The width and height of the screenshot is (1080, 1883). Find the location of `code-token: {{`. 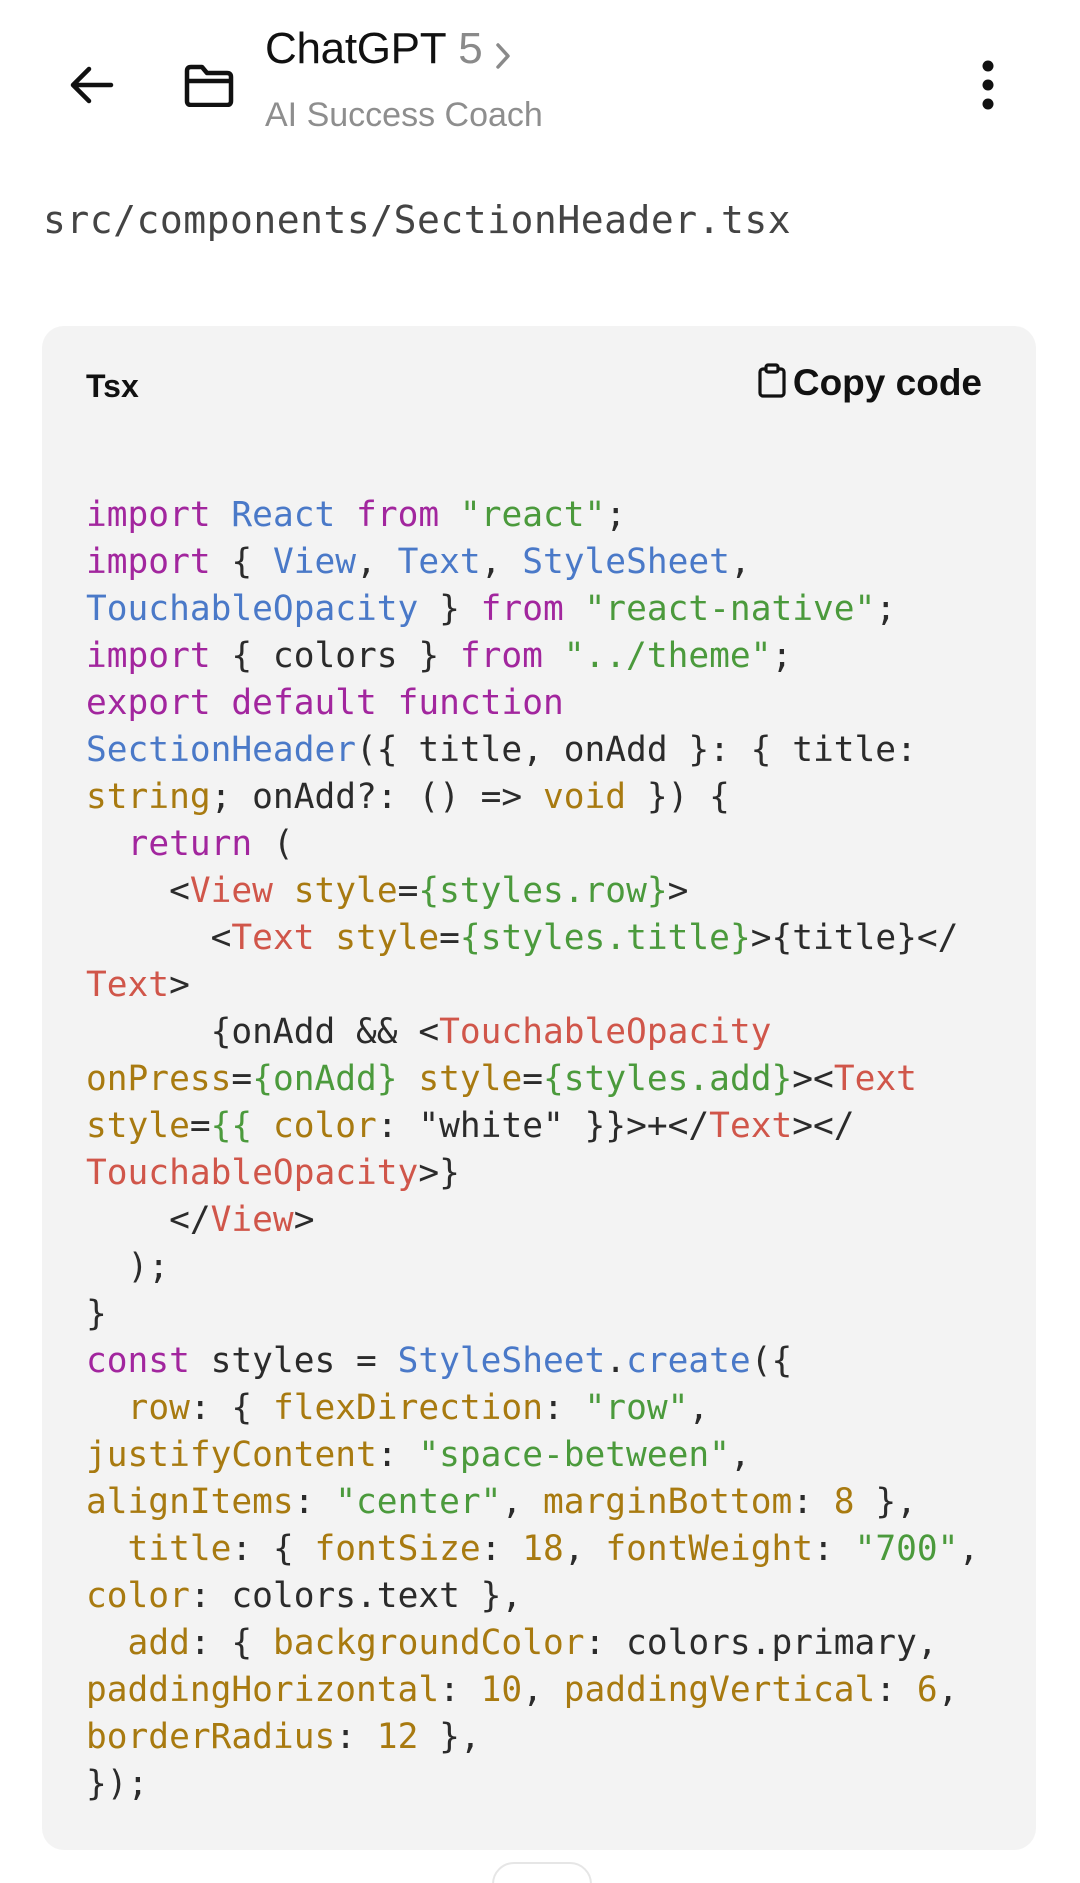

code-token: {{ is located at coordinates (231, 1126).